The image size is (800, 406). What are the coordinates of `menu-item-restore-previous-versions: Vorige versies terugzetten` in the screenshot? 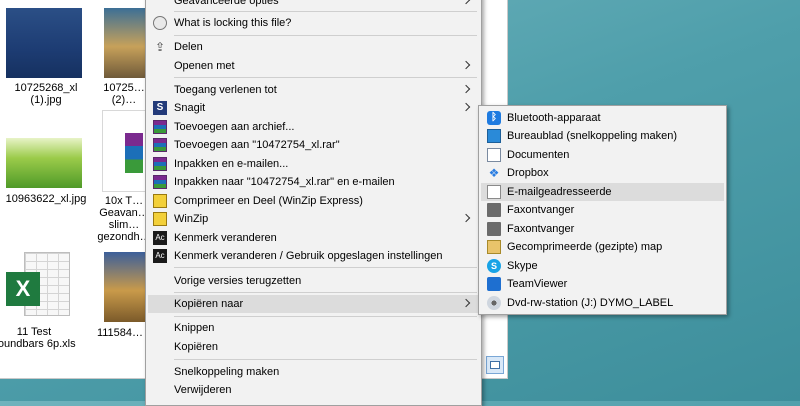 It's located at (313, 281).